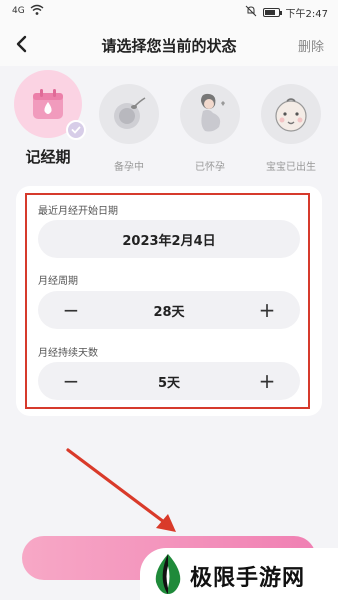  Describe the element at coordinates (168, 574) in the screenshot. I see `watermark-logo-icon` at that location.